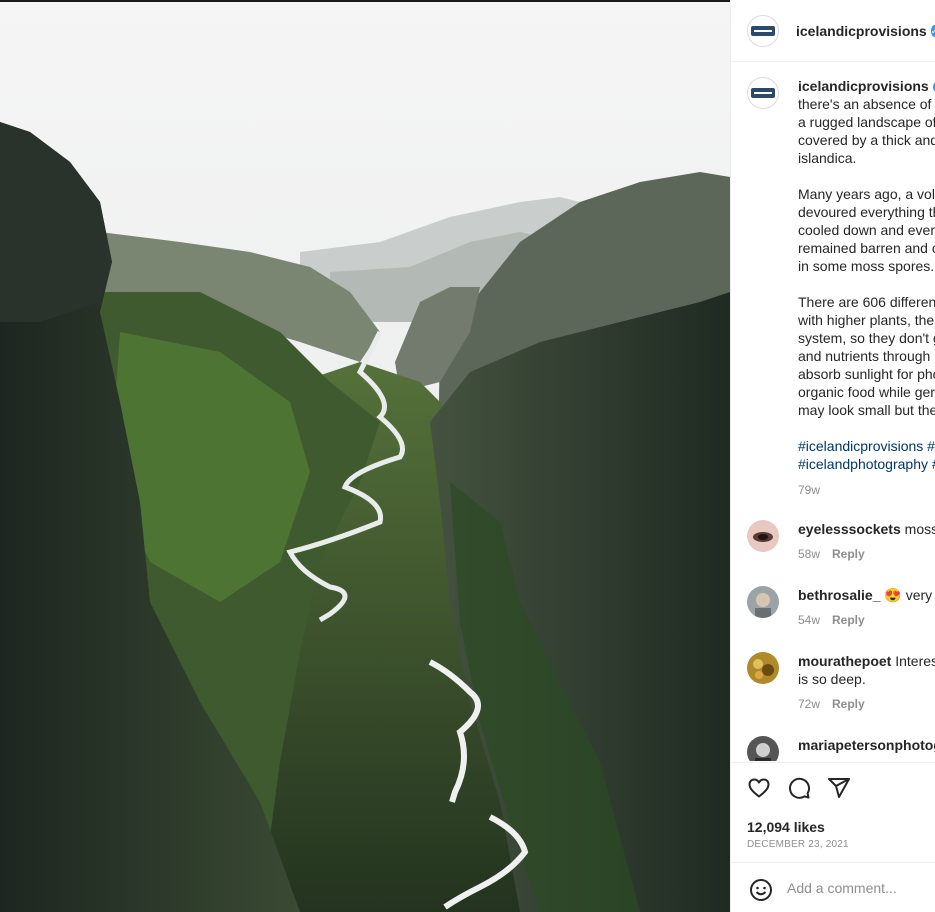 This screenshot has width=935, height=912. I want to click on comment-age: 58w, so click(809, 554).